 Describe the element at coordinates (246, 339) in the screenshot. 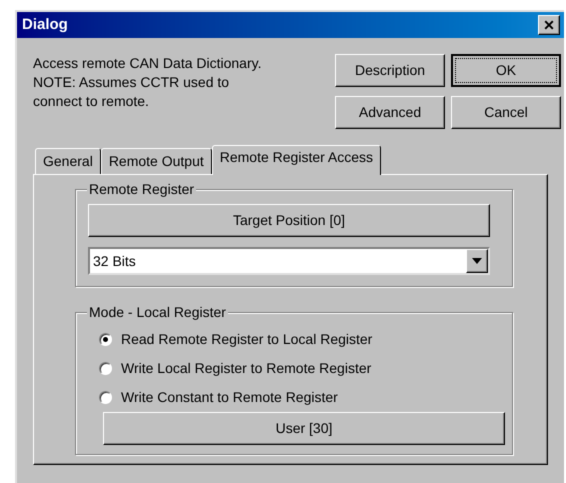

I see `radio-label: Read Remote Register to Local Register` at that location.